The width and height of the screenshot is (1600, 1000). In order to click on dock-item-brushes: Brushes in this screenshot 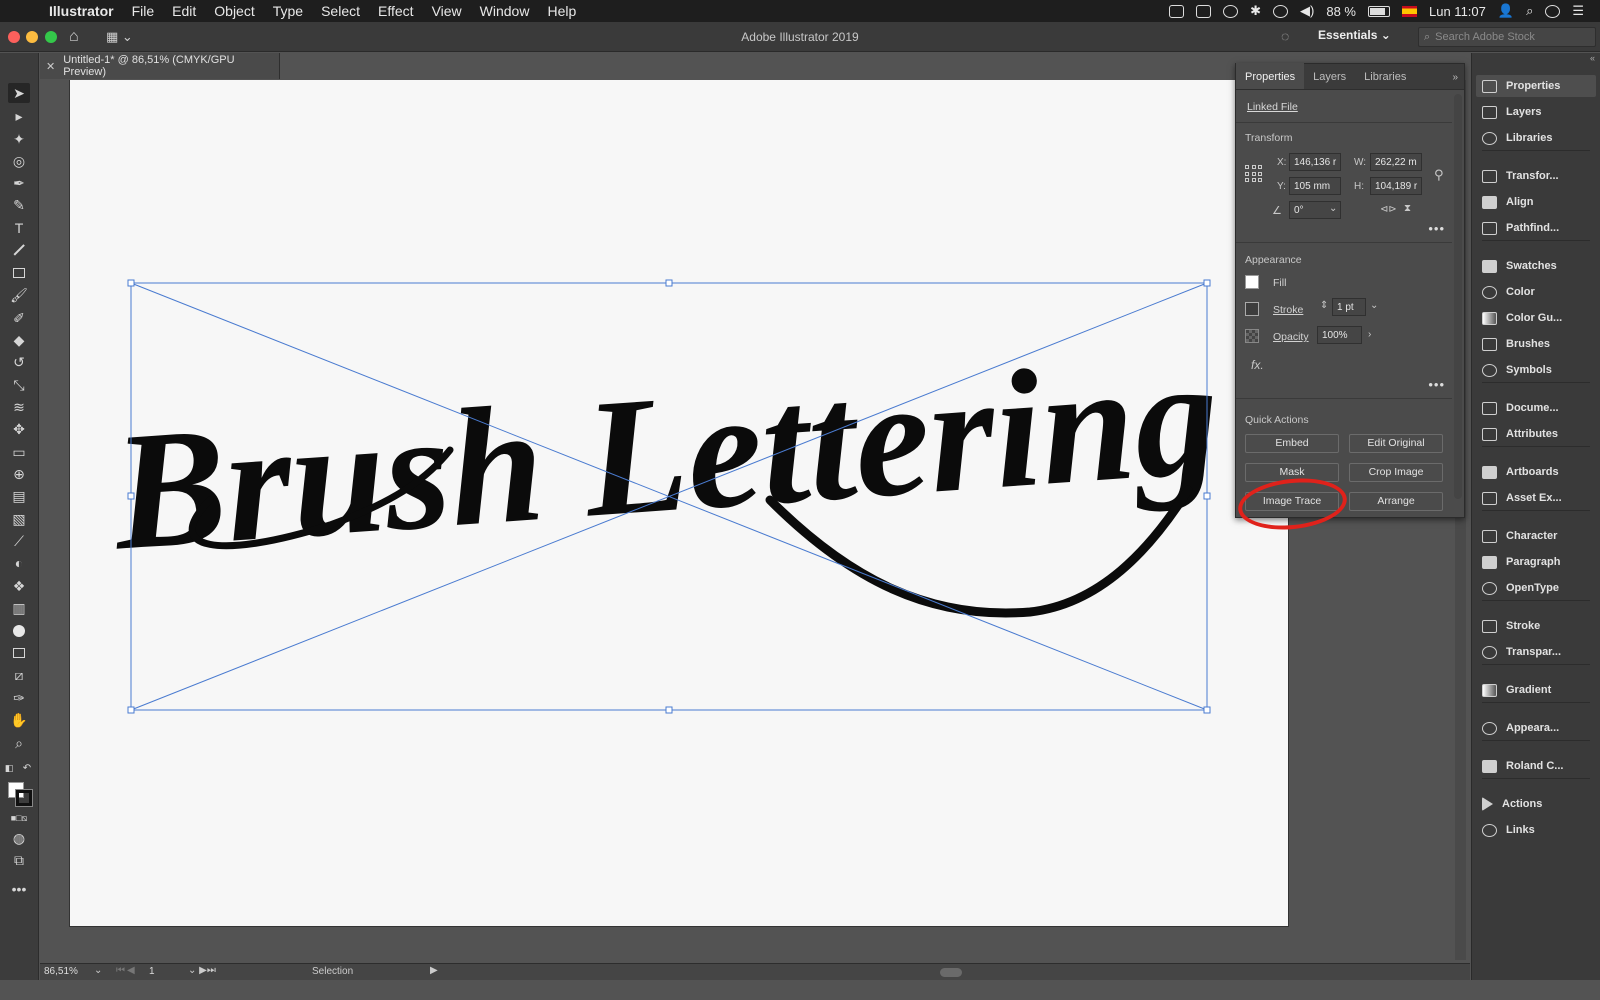, I will do `click(1536, 344)`.